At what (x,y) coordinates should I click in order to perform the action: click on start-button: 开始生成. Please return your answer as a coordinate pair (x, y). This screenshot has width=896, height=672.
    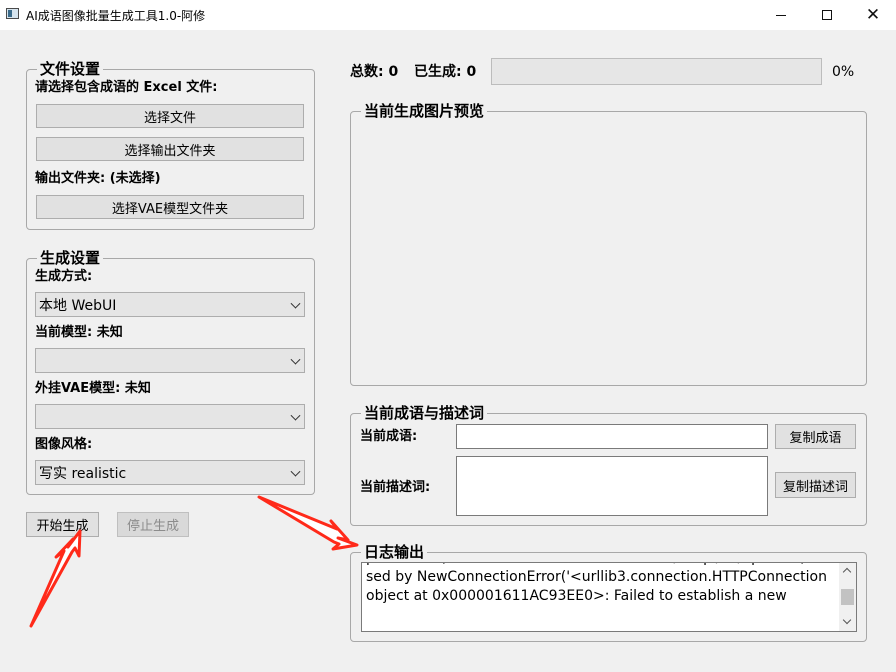
    Looking at the image, I should click on (62, 524).